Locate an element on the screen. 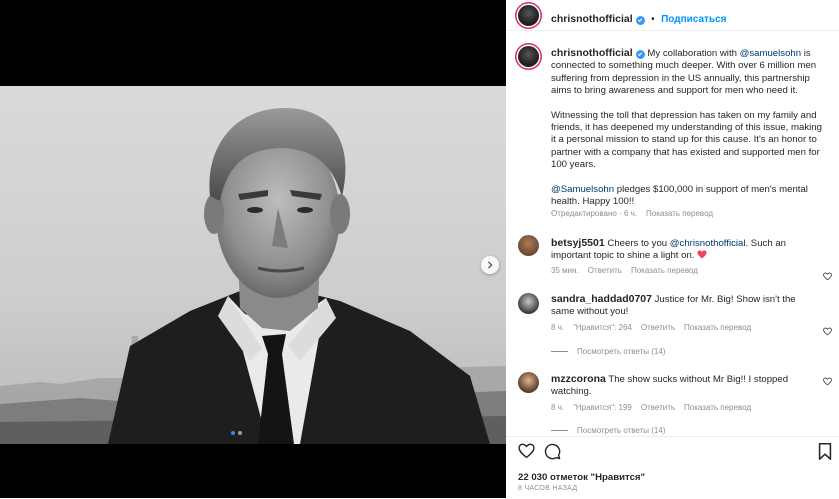 The height and width of the screenshot is (499, 839). comment-likes-count: "Нравится": 199 is located at coordinates (602, 407).